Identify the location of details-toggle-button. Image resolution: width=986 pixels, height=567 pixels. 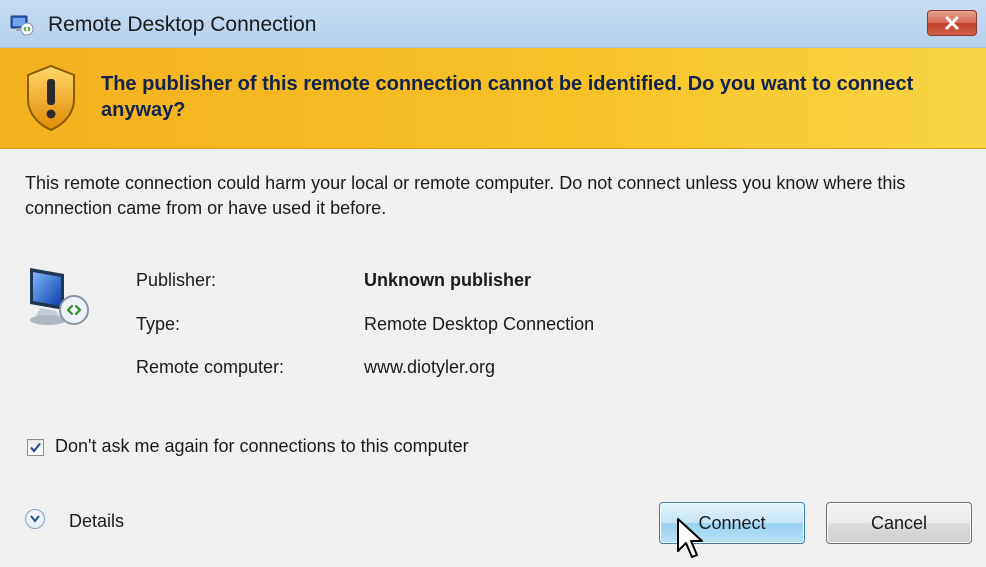
(35, 519).